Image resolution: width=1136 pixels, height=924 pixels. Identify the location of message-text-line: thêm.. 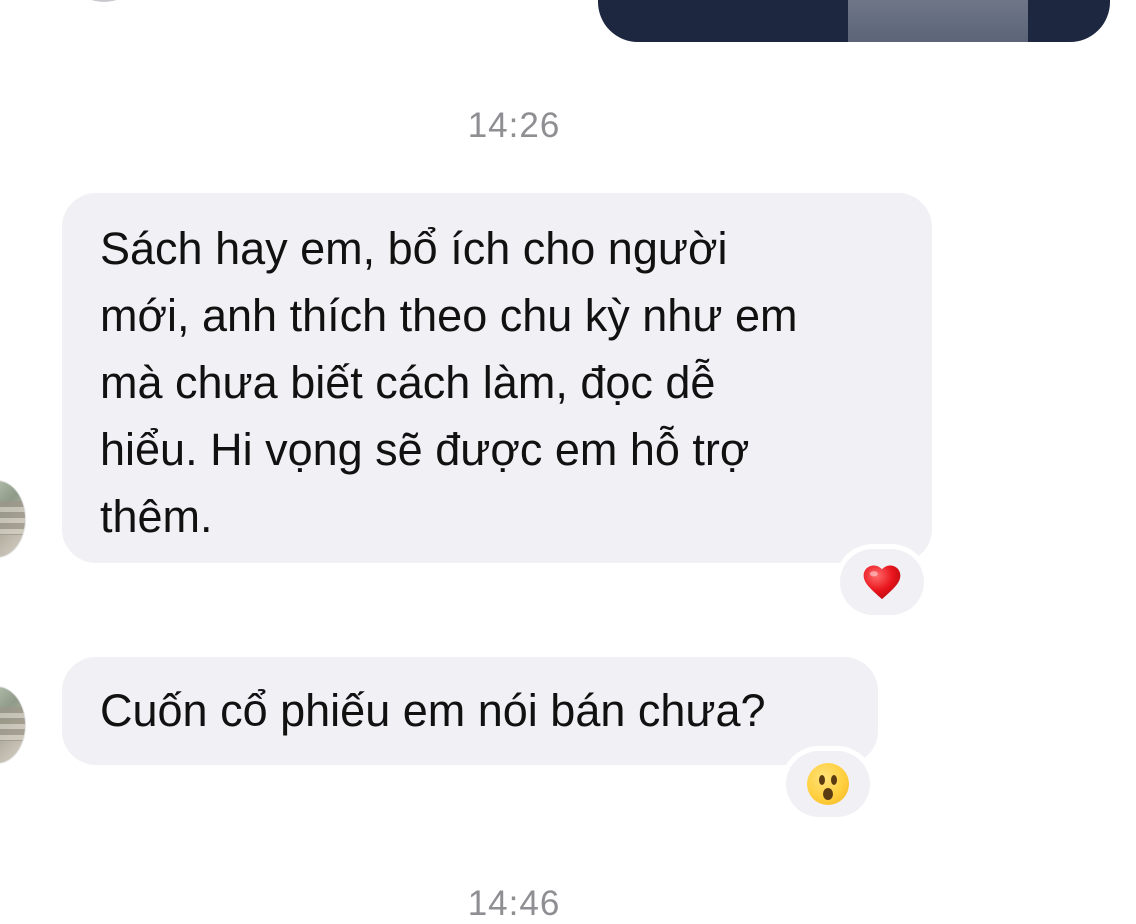
(156, 516).